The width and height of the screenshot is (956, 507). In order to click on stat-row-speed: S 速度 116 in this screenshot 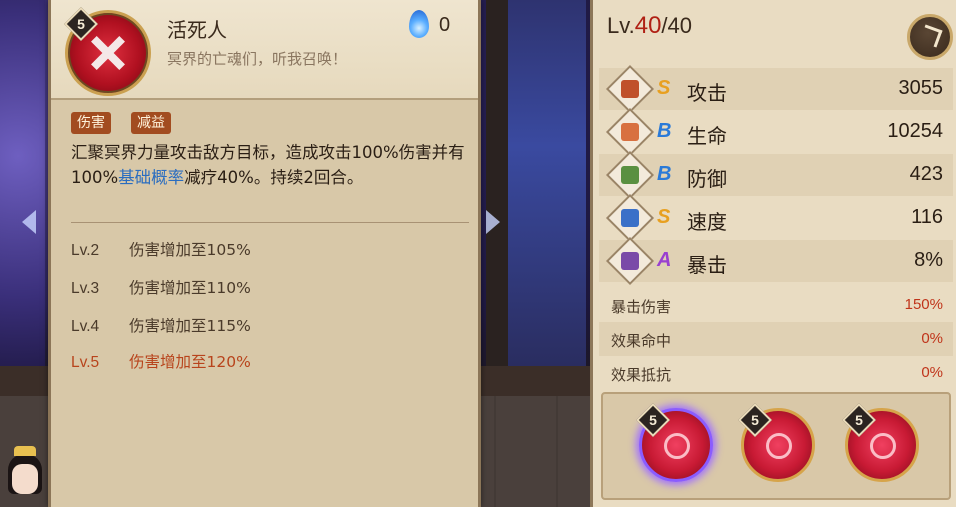, I will do `click(776, 218)`.